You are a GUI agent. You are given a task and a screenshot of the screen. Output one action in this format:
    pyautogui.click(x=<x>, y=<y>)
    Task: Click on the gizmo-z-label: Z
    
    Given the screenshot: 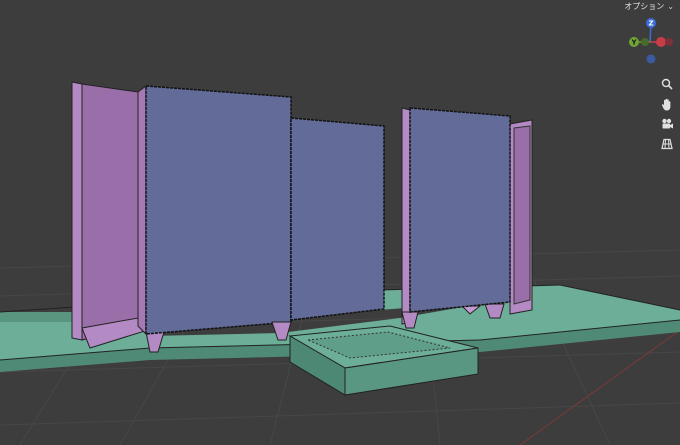 What is the action you would take?
    pyautogui.click(x=650, y=24)
    